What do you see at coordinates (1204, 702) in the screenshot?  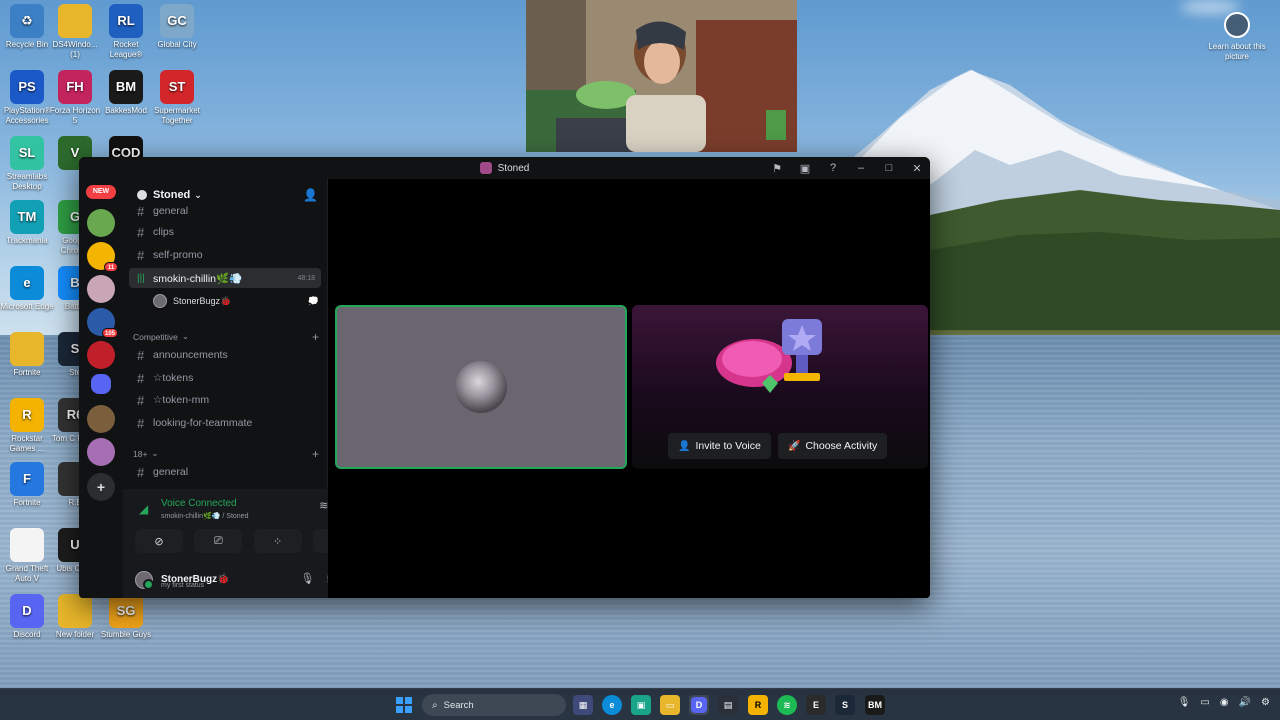 I see `network-icon: ▭` at bounding box center [1204, 702].